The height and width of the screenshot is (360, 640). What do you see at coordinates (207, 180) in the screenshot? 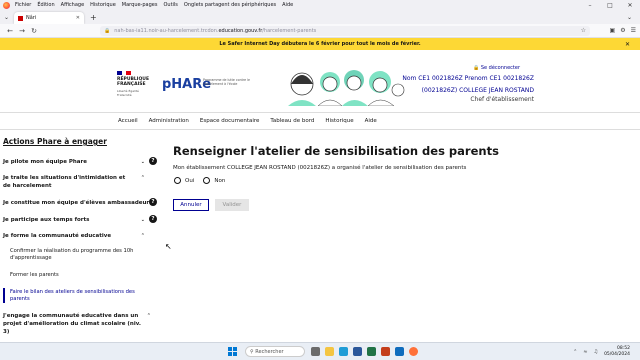
I see `radio-non-circle` at bounding box center [207, 180].